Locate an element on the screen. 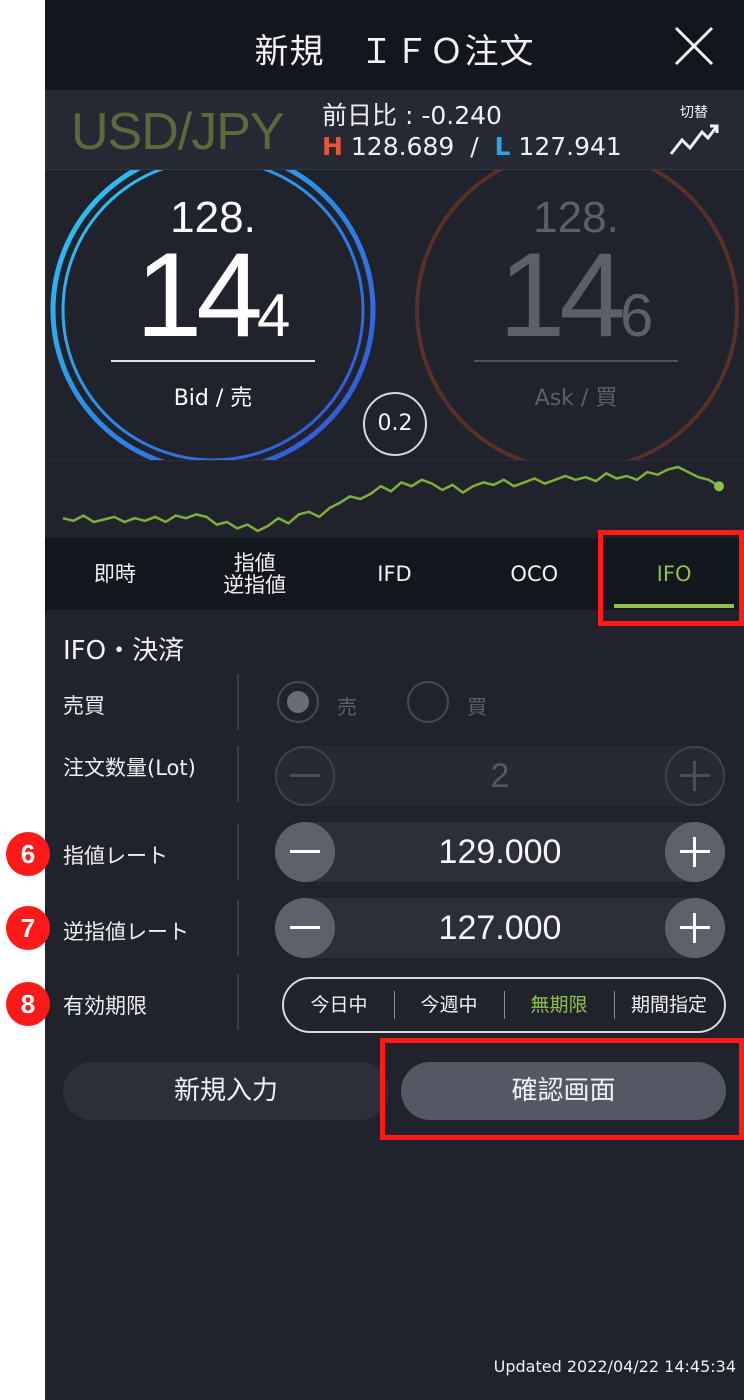 The image size is (744, 1400). limit-rate-value: 129.000 is located at coordinates (500, 852).